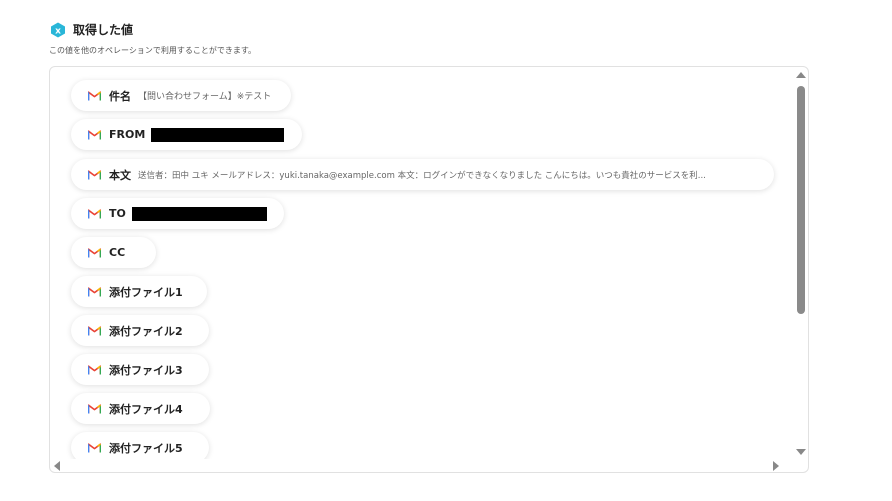 This screenshot has height=501, width=892. I want to click on value-chip-subject: 件名 【問い合わせフォーム】※テスト, so click(181, 95).